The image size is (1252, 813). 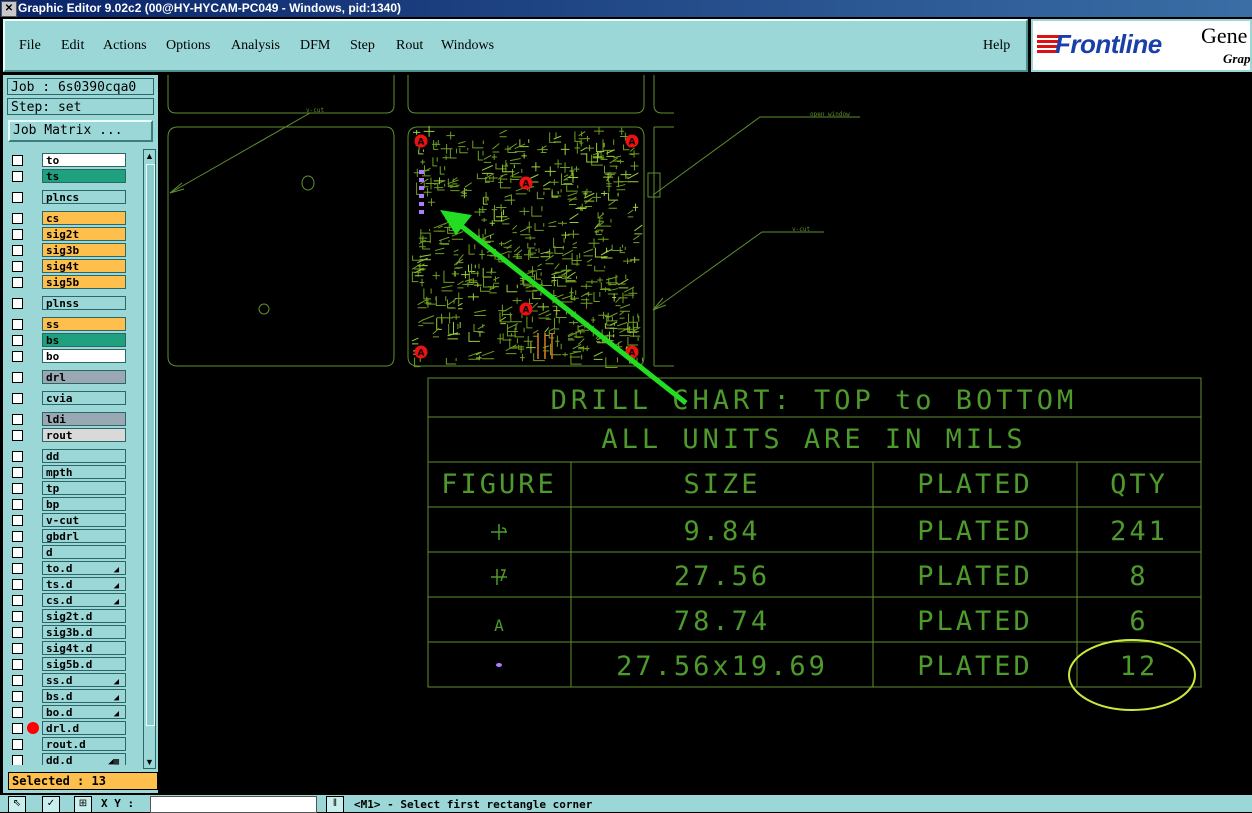 What do you see at coordinates (84, 504) in the screenshot?
I see `layer-name: bp` at bounding box center [84, 504].